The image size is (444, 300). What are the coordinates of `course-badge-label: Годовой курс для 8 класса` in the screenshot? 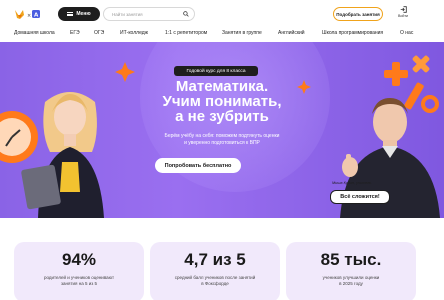 It's located at (216, 71).